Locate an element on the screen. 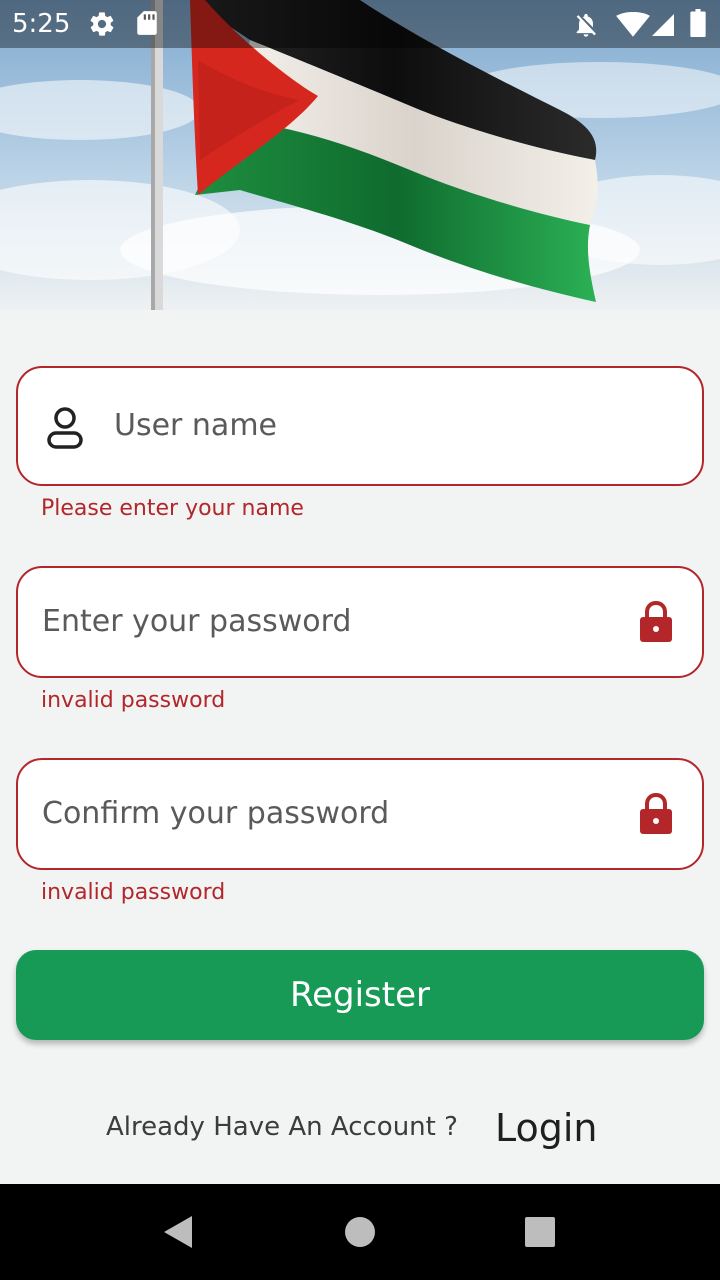 The width and height of the screenshot is (720, 1280). navigation-bar is located at coordinates (360, 1232).